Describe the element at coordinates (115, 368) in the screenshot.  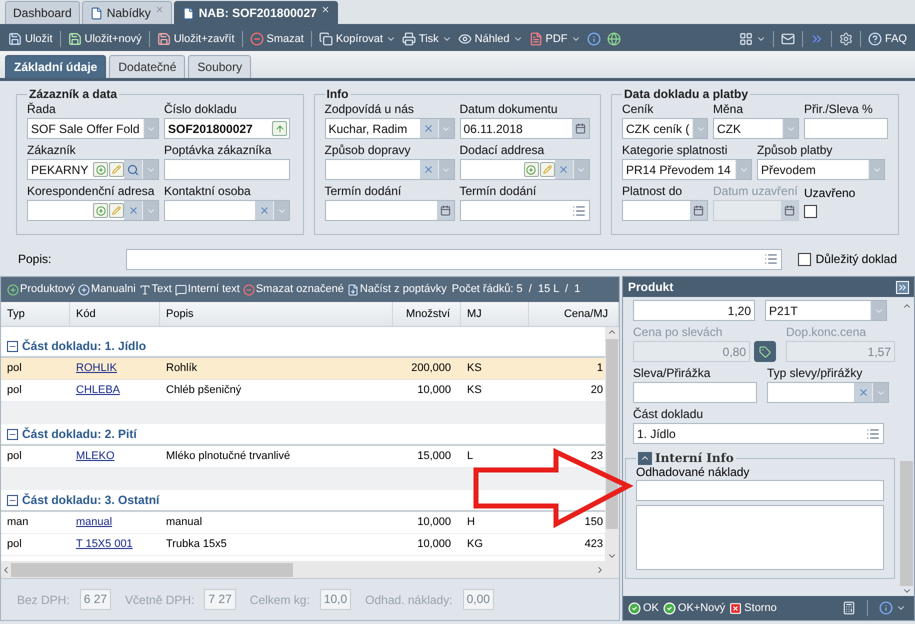
I see `code-link: ROHLIK` at that location.